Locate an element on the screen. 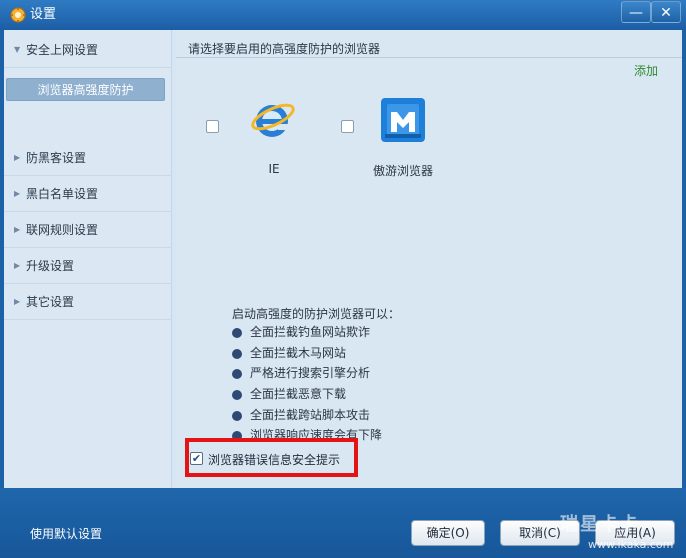 The image size is (686, 558). nav-upgrade: ▶ 升级设置 is located at coordinates (88, 266).